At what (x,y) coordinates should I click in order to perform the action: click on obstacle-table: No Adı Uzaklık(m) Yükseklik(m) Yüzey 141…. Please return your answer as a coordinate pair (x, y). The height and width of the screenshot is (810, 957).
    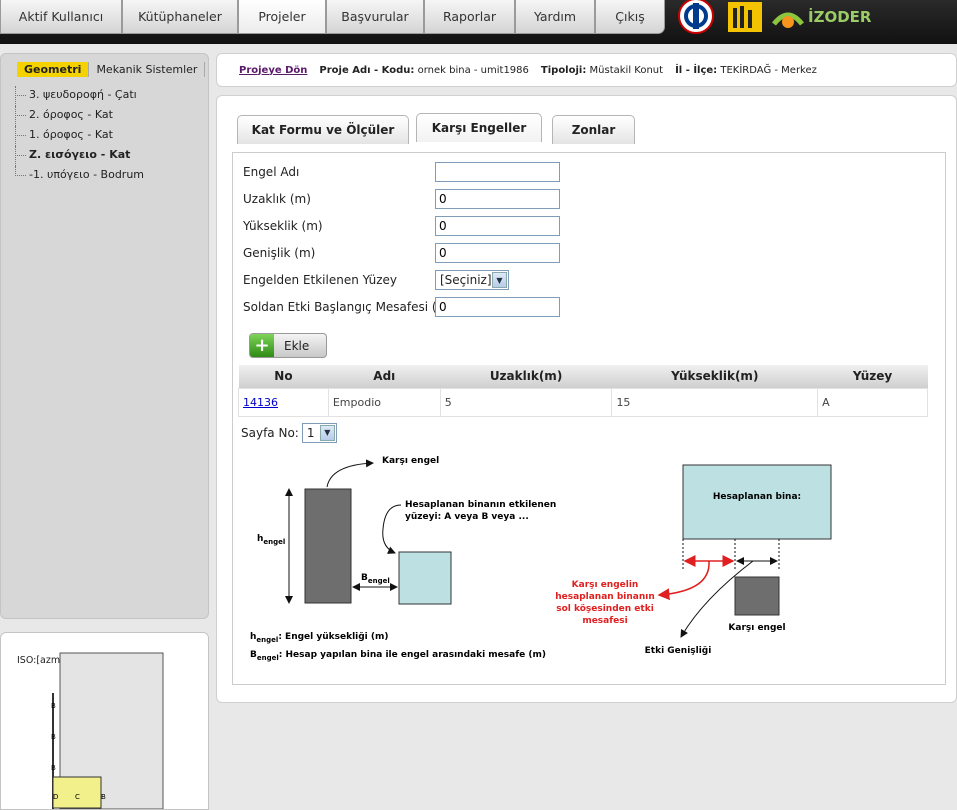
    Looking at the image, I should click on (583, 391).